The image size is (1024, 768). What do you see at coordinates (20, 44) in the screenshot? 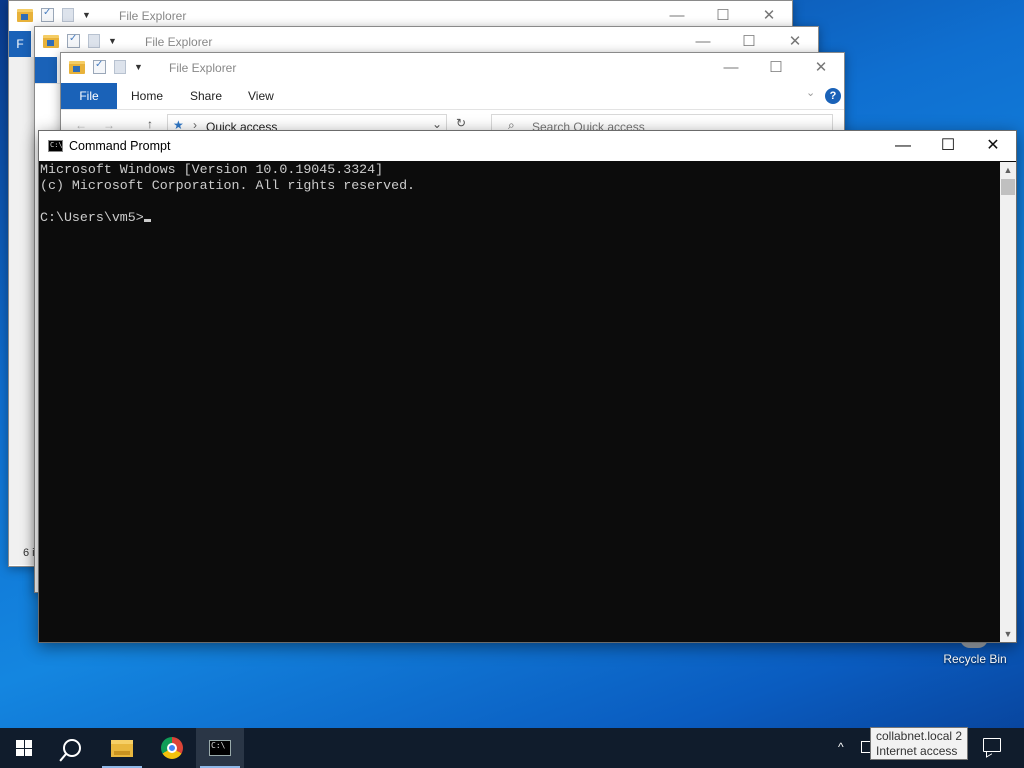
I see `ribbon-file-tab: F` at bounding box center [20, 44].